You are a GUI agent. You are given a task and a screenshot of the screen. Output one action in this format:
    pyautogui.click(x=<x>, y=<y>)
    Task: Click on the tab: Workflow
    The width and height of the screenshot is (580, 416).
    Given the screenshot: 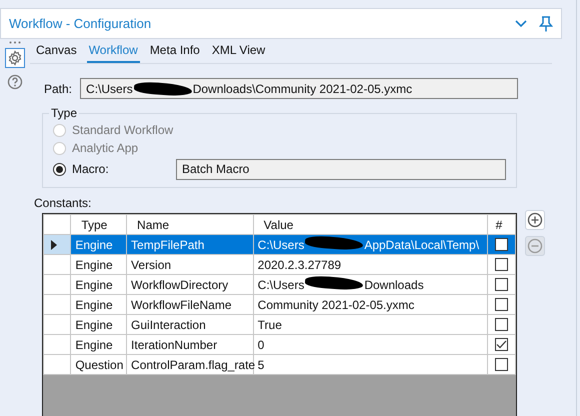 What is the action you would take?
    pyautogui.click(x=113, y=52)
    